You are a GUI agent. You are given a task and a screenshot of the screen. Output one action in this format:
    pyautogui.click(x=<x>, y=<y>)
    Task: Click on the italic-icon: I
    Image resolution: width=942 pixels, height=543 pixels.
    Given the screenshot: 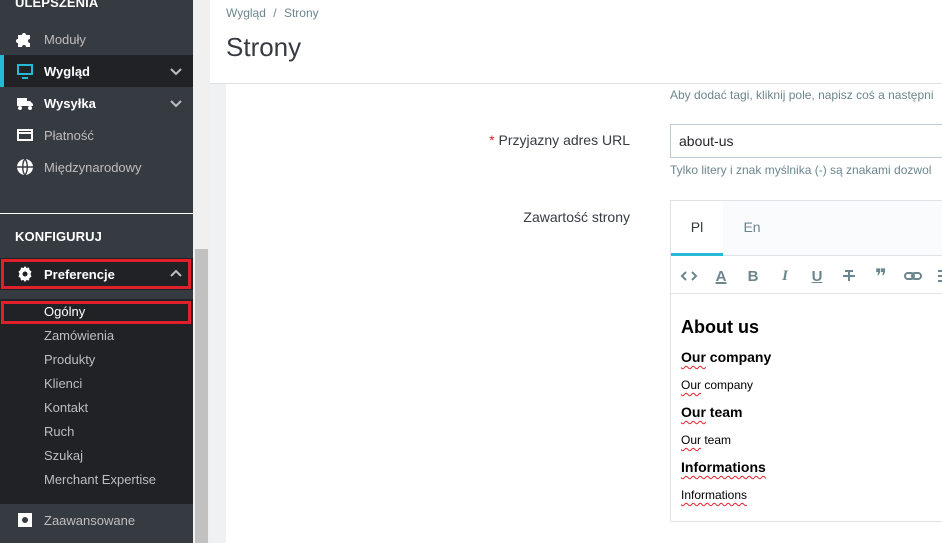 What is the action you would take?
    pyautogui.click(x=785, y=276)
    